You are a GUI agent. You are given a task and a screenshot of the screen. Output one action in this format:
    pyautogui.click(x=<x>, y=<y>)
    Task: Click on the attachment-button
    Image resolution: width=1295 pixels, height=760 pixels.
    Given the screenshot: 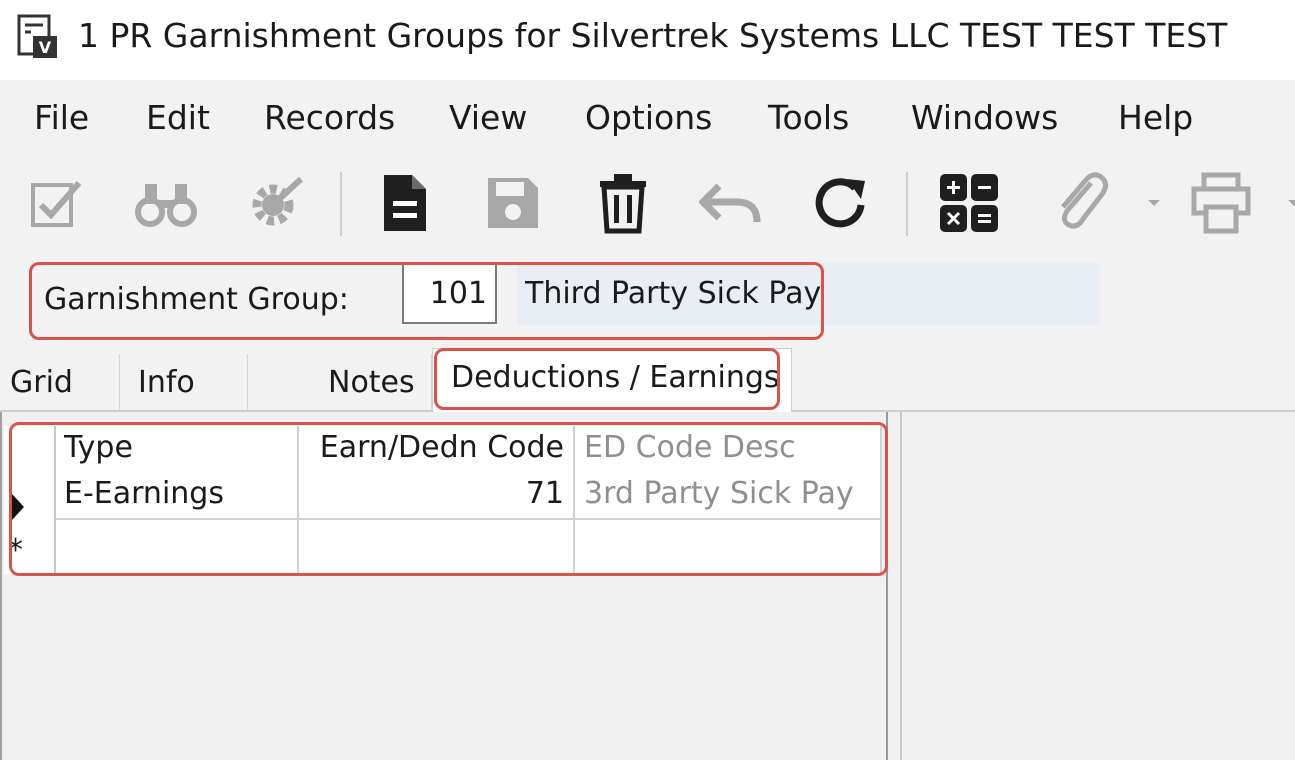 What is the action you would take?
    pyautogui.click(x=1081, y=203)
    